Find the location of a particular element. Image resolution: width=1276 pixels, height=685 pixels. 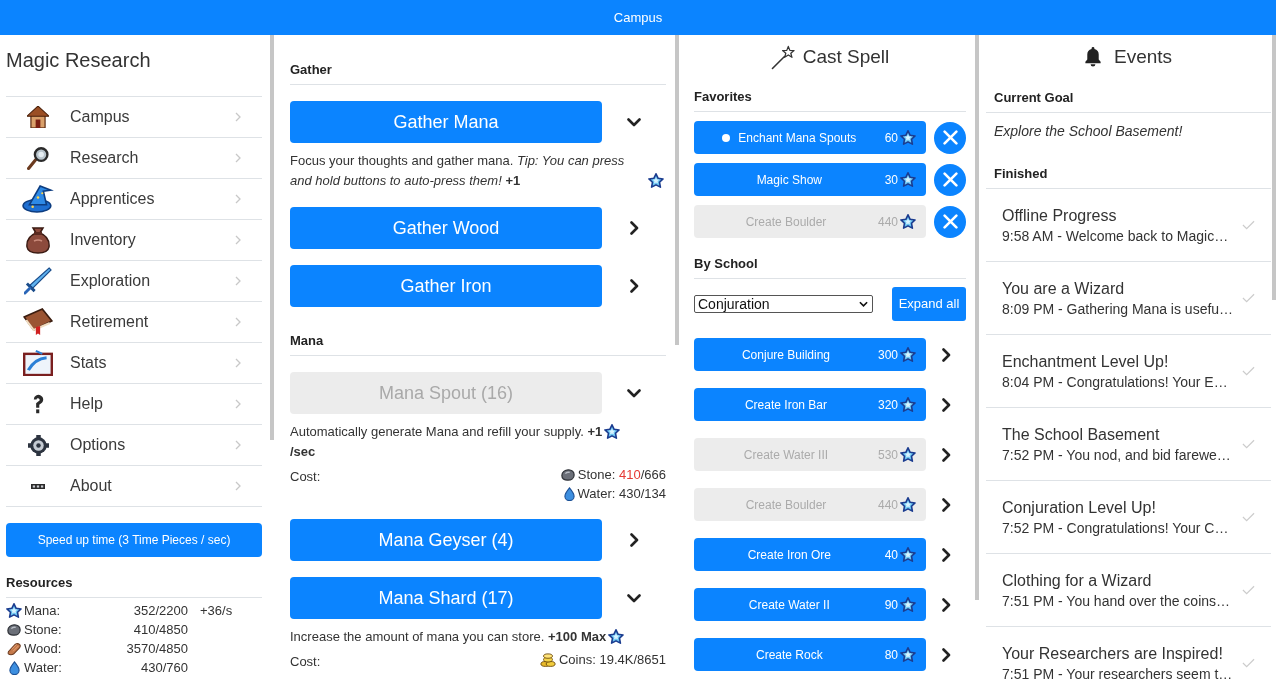

question-mark-icon is located at coordinates (38, 404).